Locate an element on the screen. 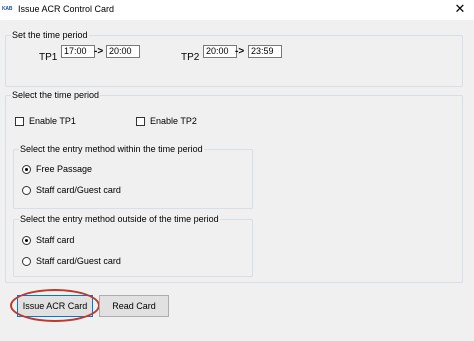 This screenshot has width=474, height=341. enable-tp2-label: Enable TP2 is located at coordinates (173, 121).